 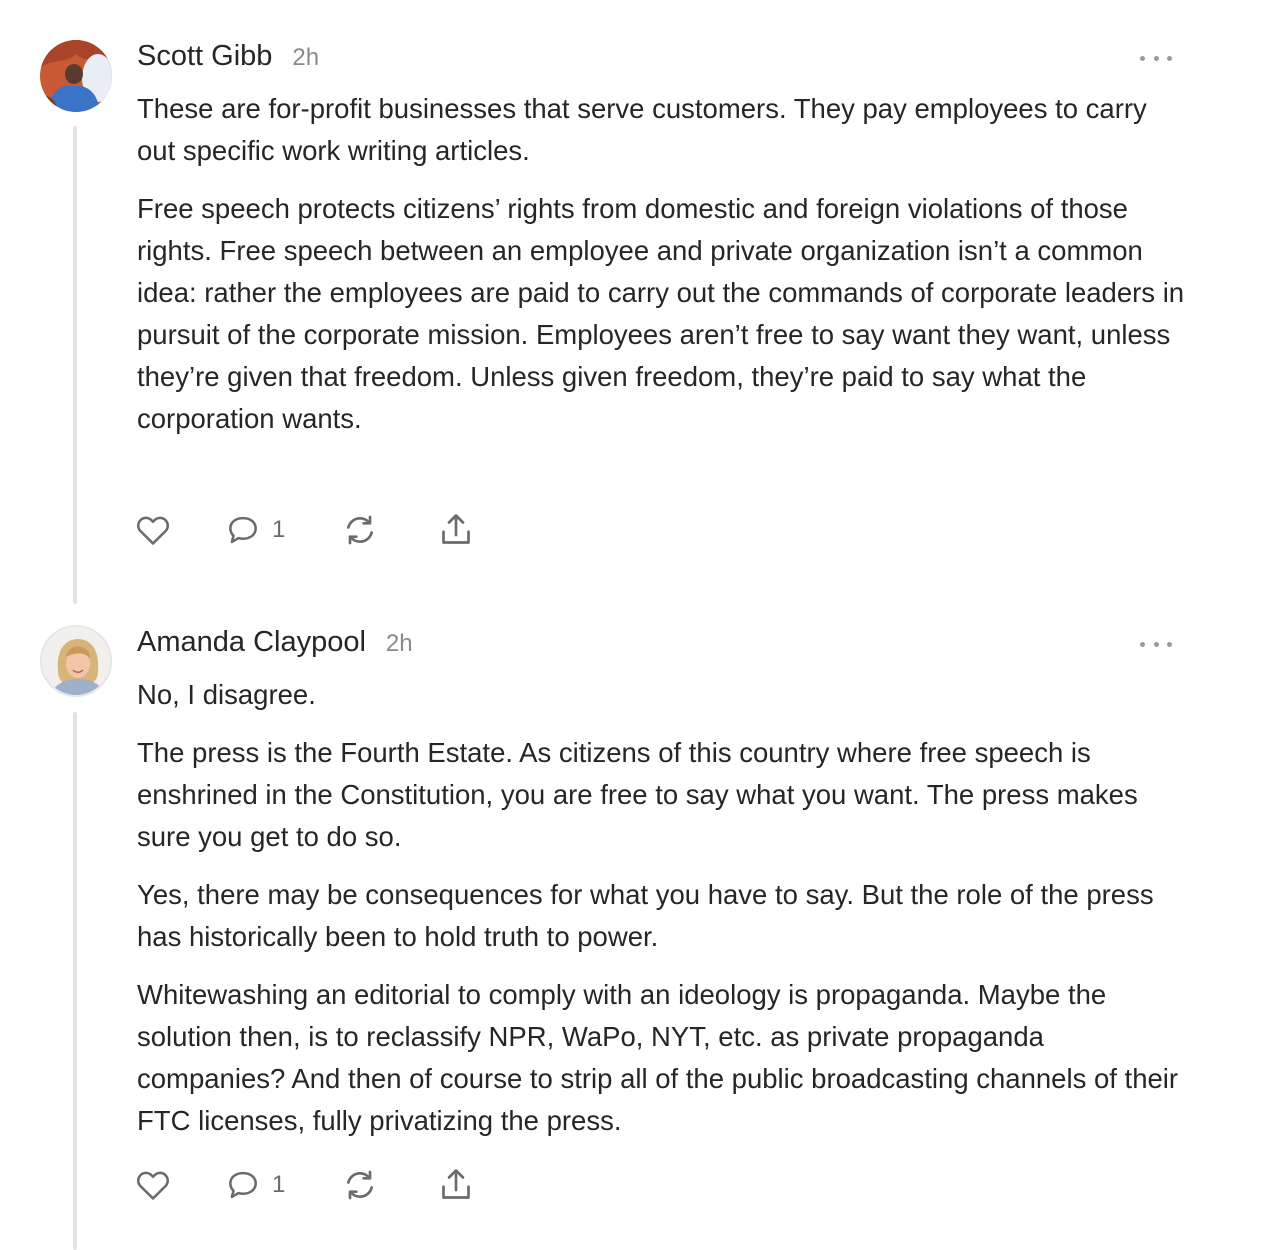 What do you see at coordinates (251, 642) in the screenshot?
I see `author-name: Amanda Claypool` at bounding box center [251, 642].